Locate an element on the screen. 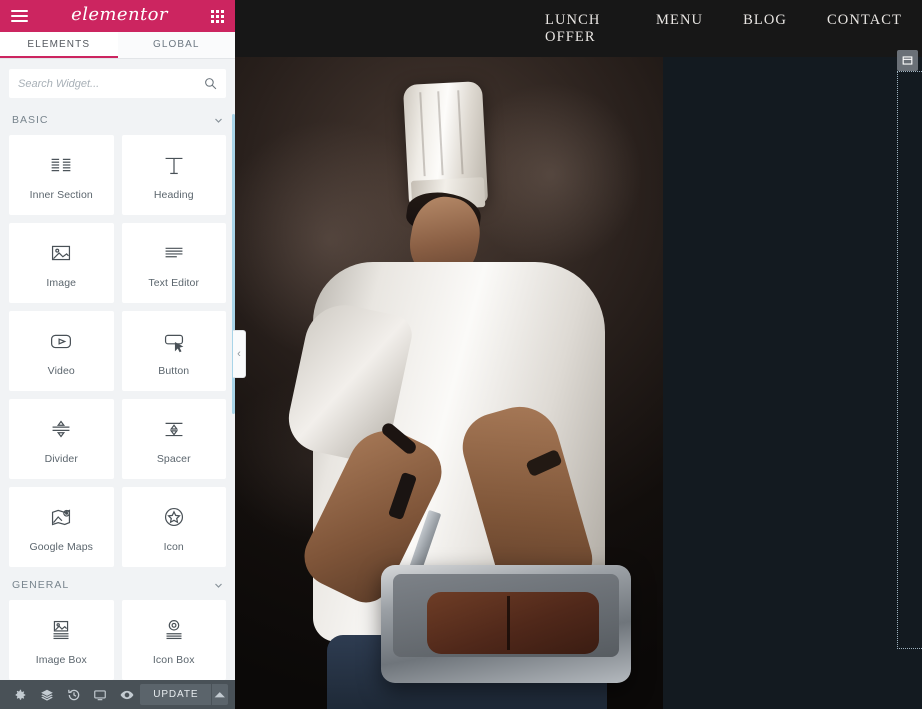 The height and width of the screenshot is (709, 922). grid-apps-icon is located at coordinates (217, 16).